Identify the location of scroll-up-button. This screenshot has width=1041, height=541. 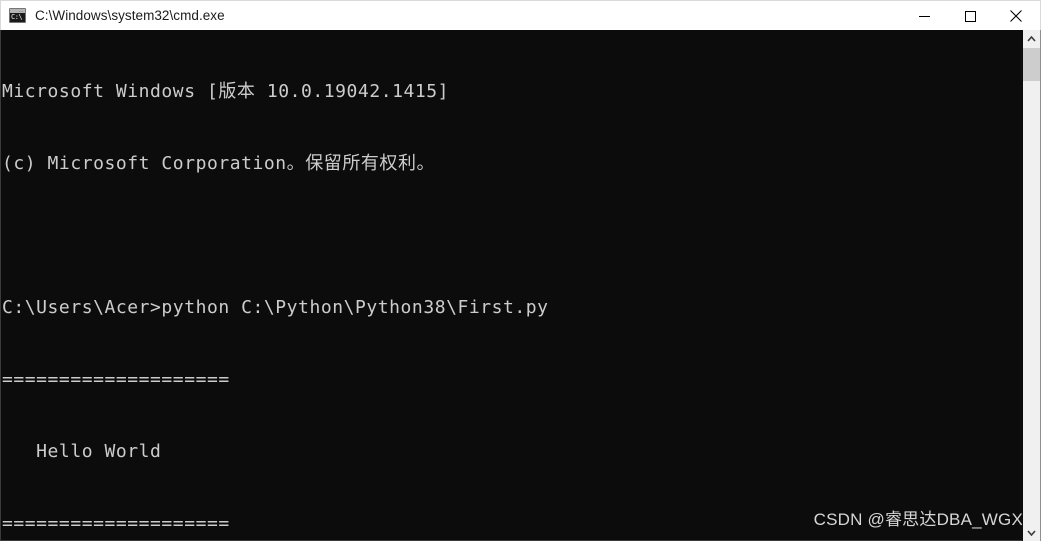
(1031, 38).